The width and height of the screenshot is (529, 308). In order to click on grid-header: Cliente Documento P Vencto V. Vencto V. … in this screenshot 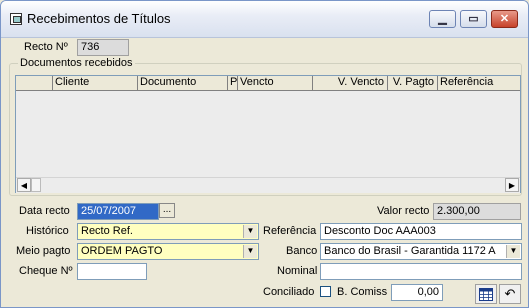, I will do `click(268, 83)`.